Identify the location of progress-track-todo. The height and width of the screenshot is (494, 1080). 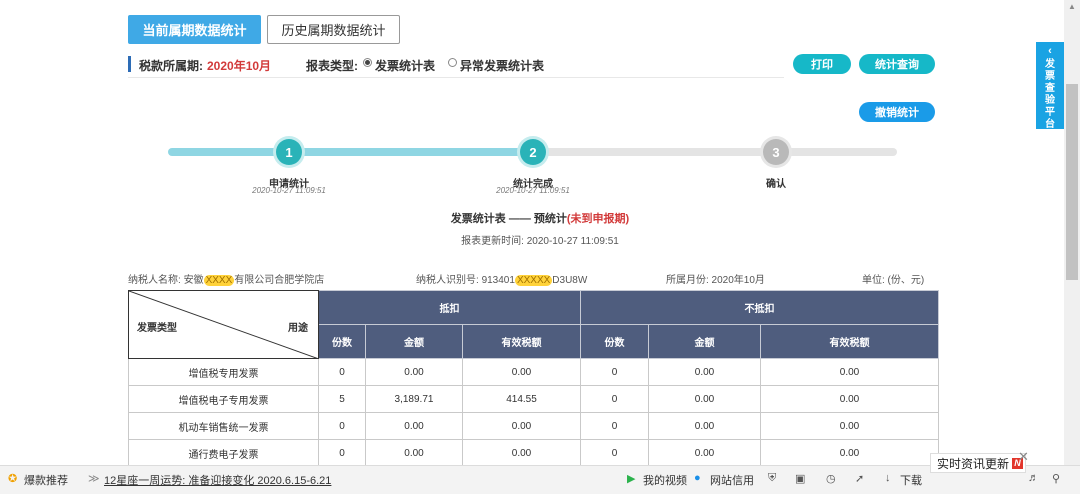
(715, 152).